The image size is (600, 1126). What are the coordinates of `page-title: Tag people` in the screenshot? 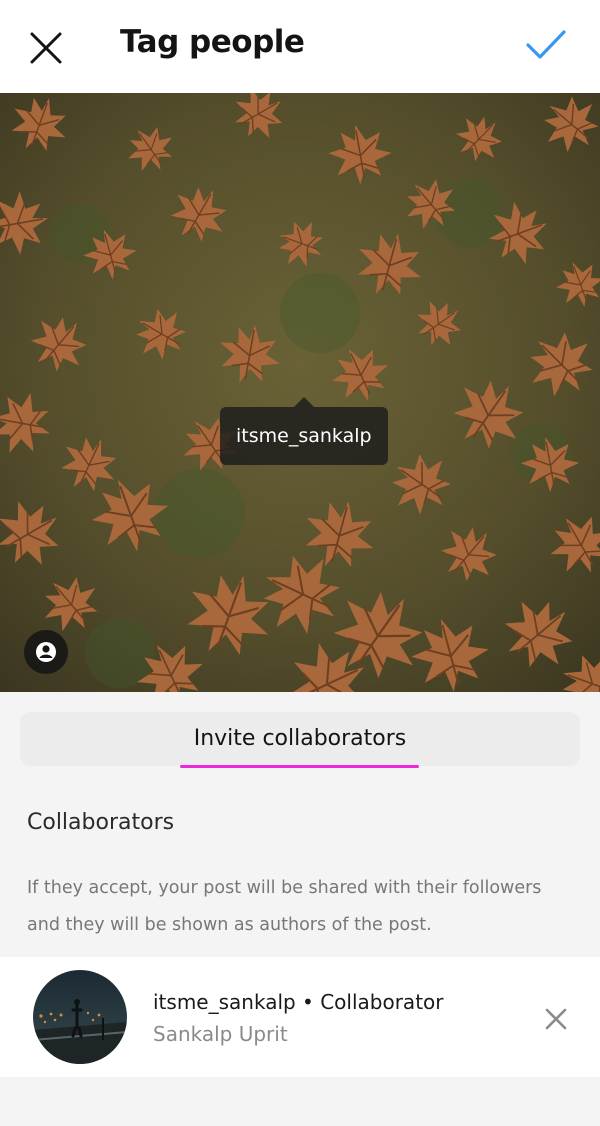 It's located at (212, 42).